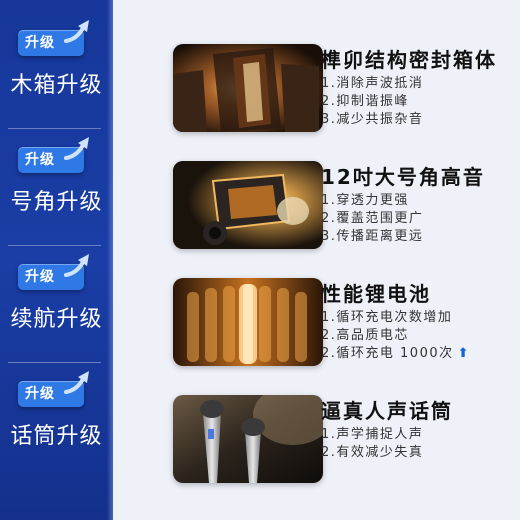 The image size is (520, 520). I want to click on arrow-up-icon: ⬆, so click(464, 353).